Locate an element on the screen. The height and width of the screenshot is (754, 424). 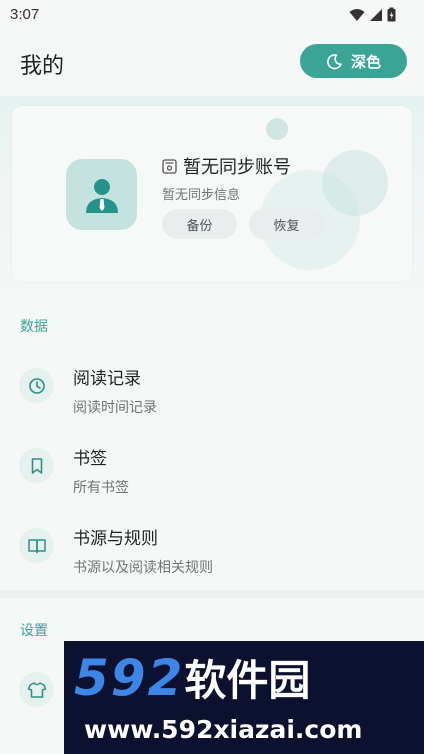
clock-icon is located at coordinates (36, 385).